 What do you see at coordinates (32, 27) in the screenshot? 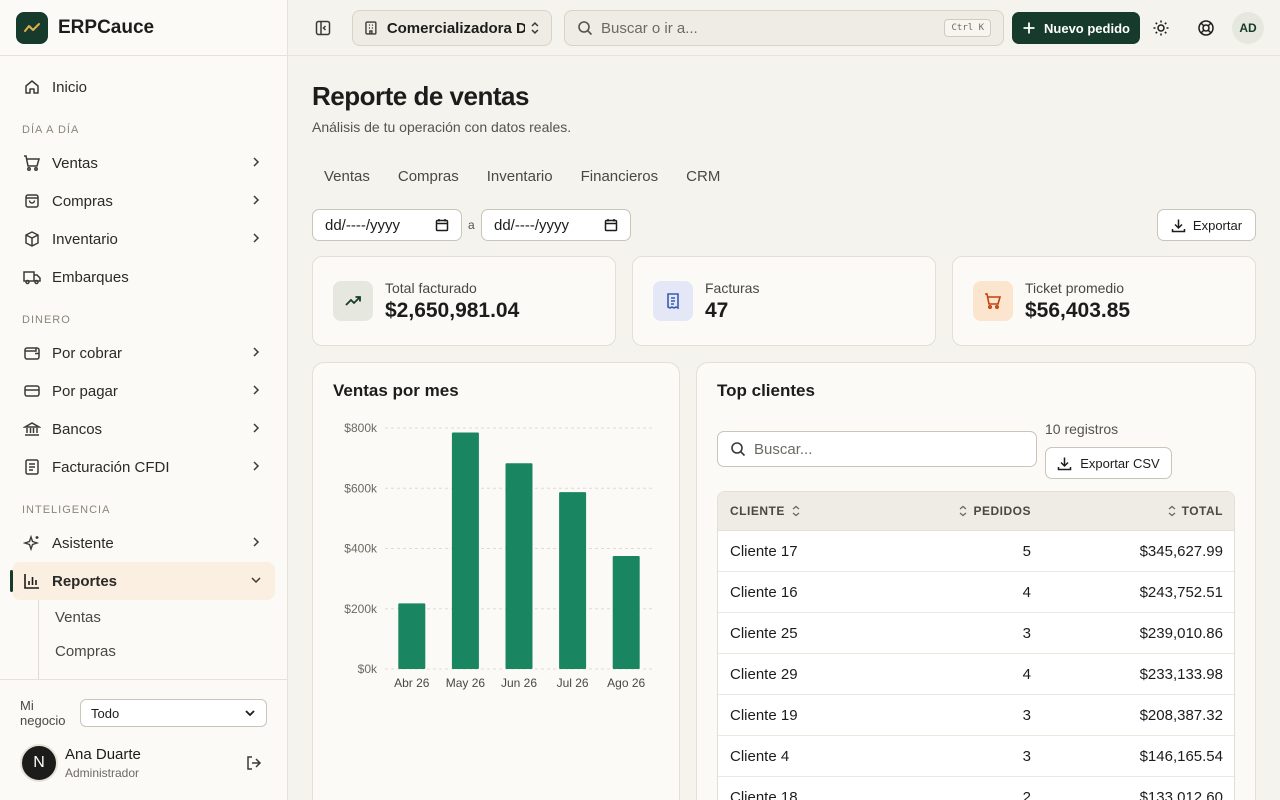
I see `brand-logo-icon` at bounding box center [32, 27].